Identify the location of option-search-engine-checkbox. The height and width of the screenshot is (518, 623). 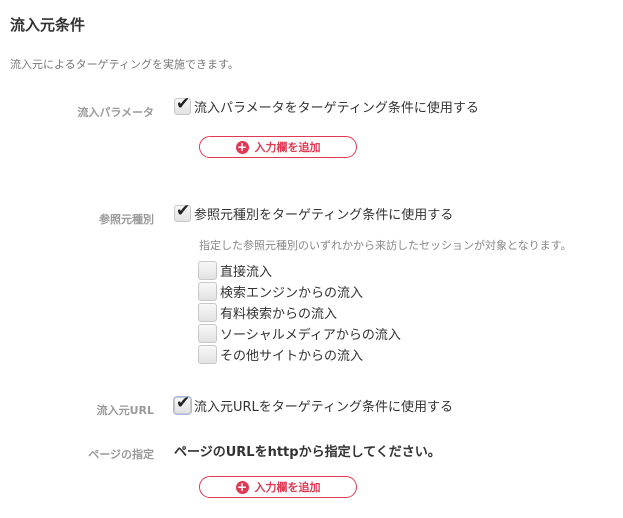
(207, 291).